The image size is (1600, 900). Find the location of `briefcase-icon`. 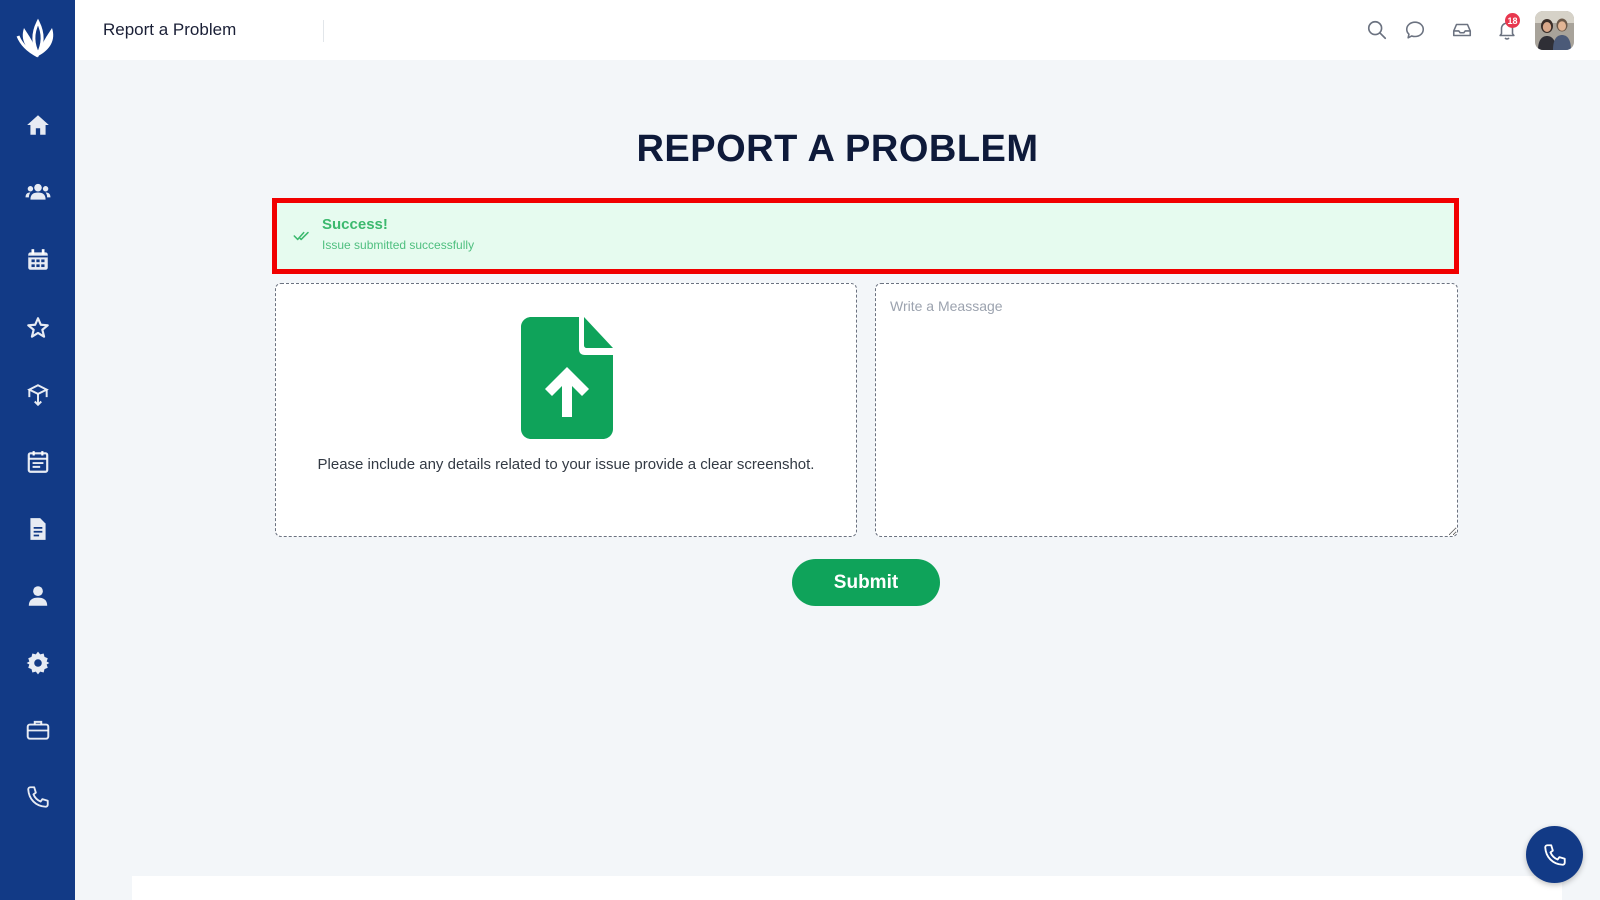

briefcase-icon is located at coordinates (38, 730).